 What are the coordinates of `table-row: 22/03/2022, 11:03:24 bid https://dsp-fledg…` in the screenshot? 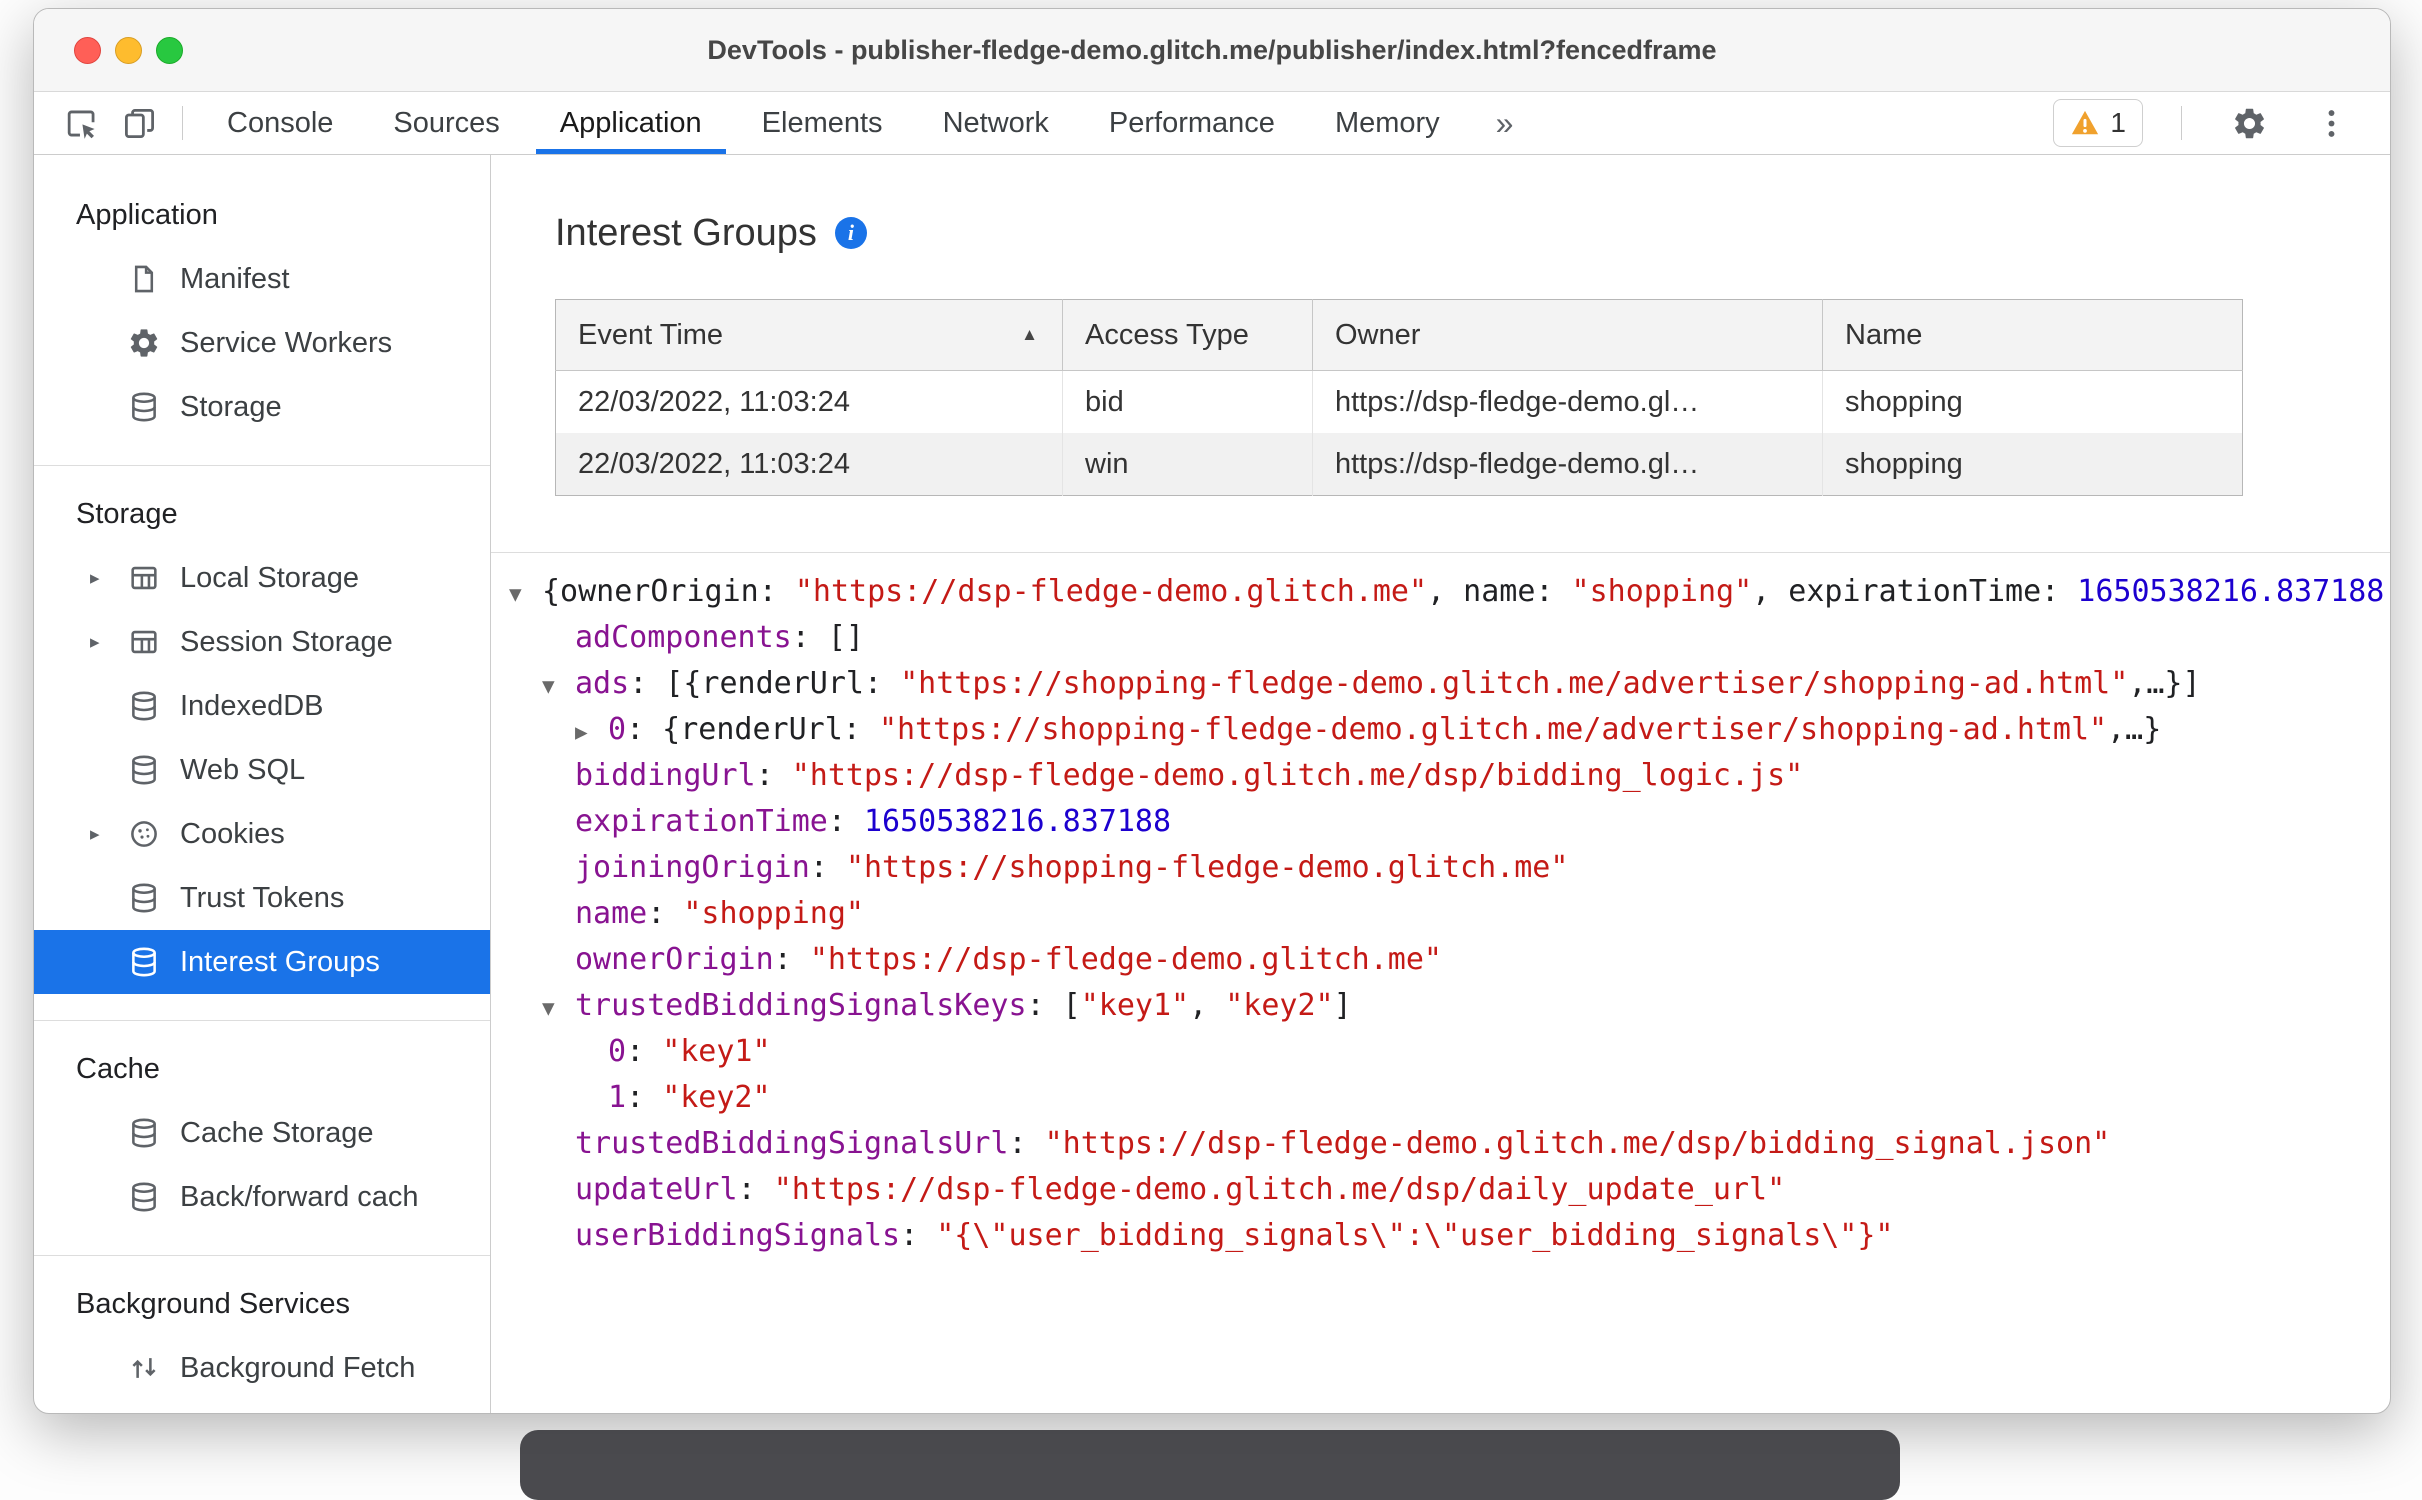 It's located at (1399, 401).